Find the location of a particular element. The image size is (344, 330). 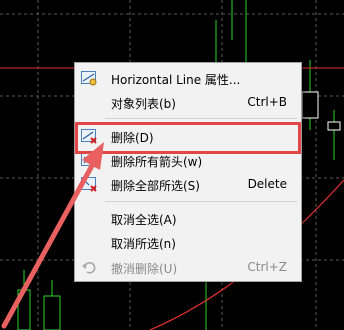

menu-item-shortcut: Ctrl+B is located at coordinates (267, 102).